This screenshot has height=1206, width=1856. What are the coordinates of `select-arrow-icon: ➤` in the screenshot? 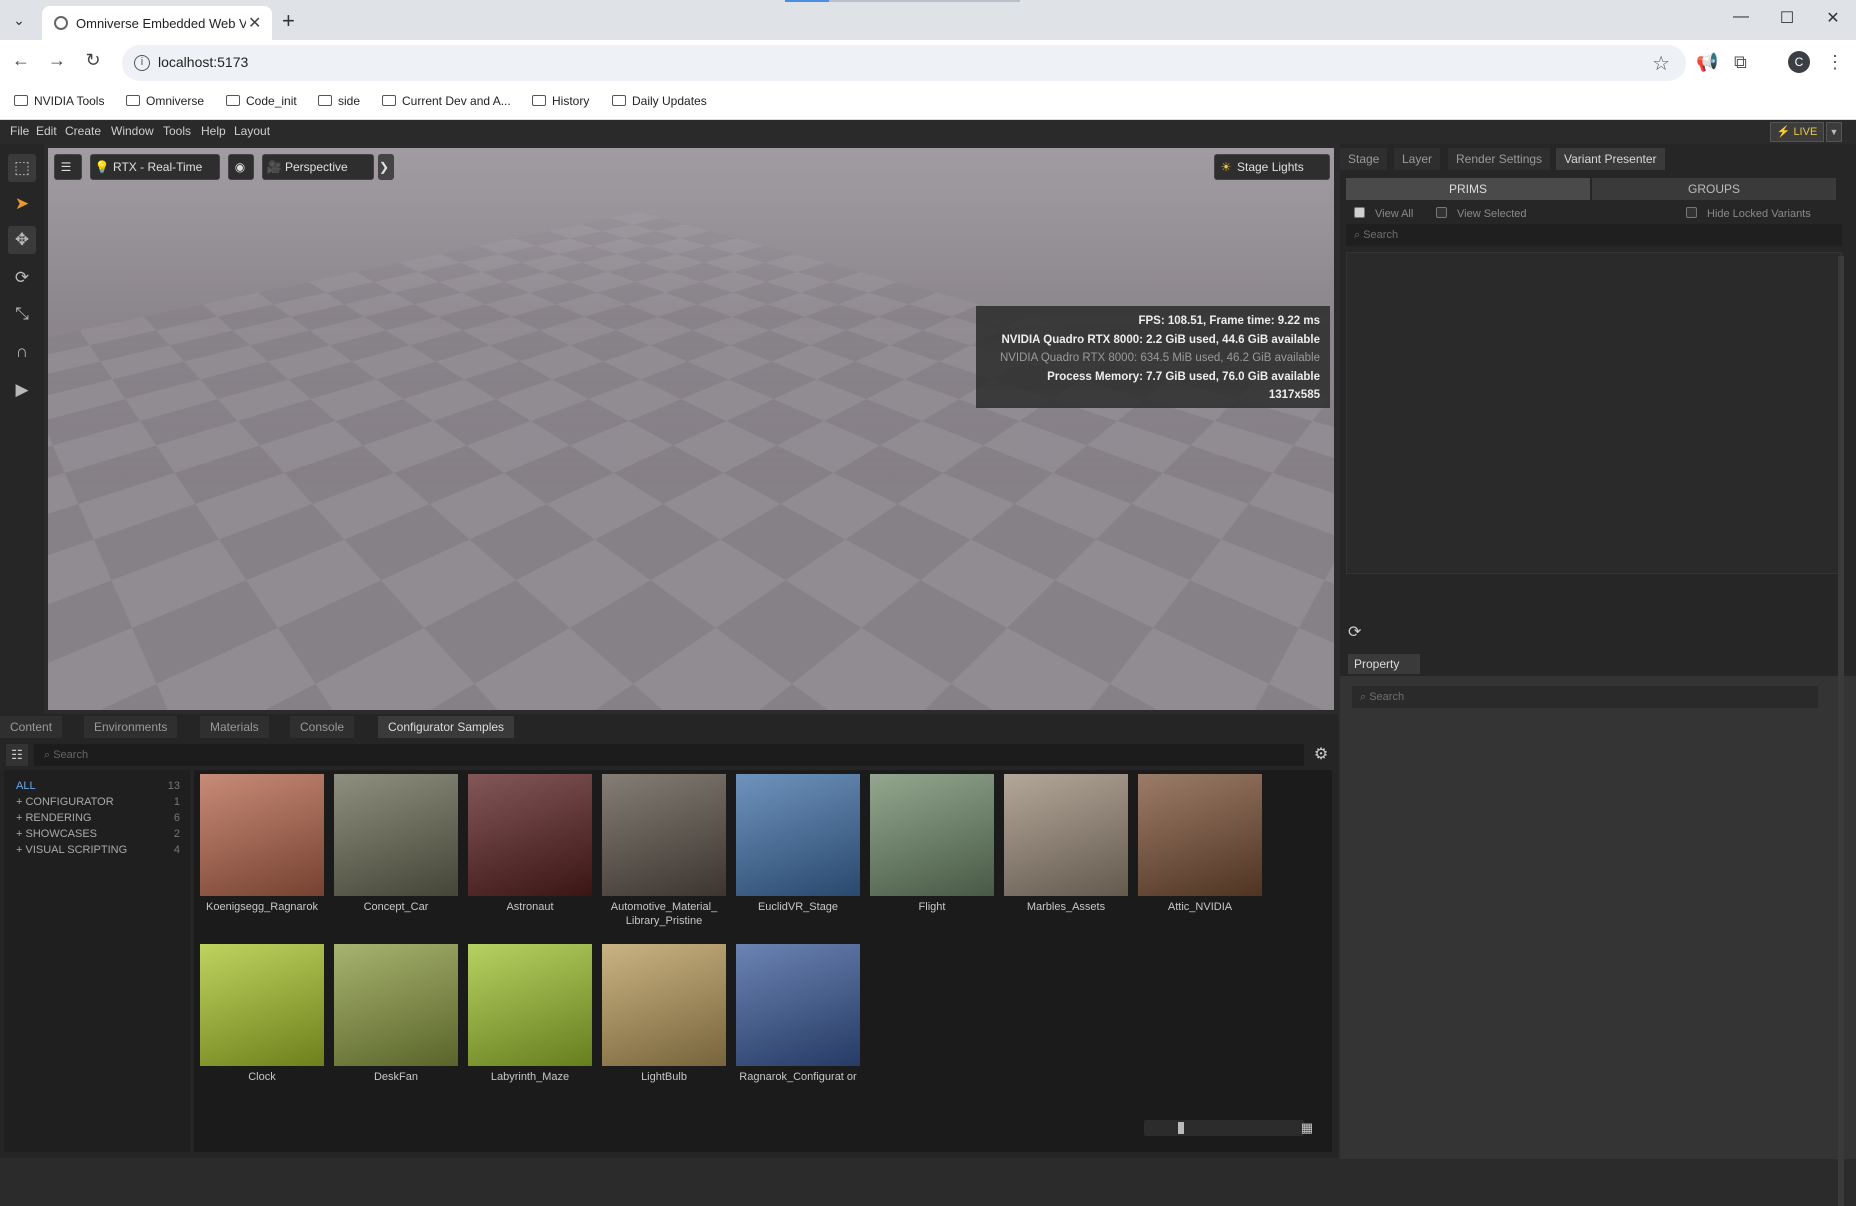 It's located at (22, 204).